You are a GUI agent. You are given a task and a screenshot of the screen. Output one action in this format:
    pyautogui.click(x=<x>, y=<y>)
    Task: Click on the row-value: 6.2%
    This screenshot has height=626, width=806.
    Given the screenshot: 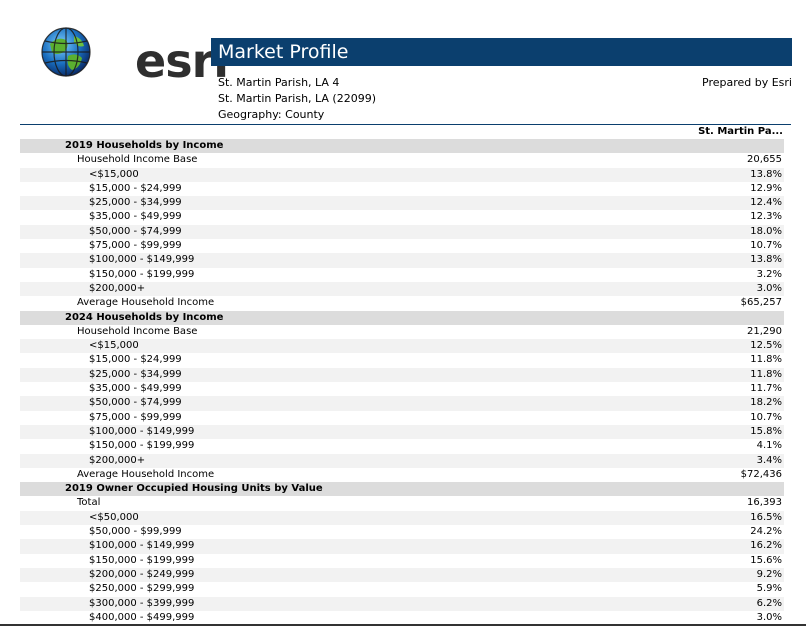 What is the action you would take?
    pyautogui.click(x=769, y=603)
    